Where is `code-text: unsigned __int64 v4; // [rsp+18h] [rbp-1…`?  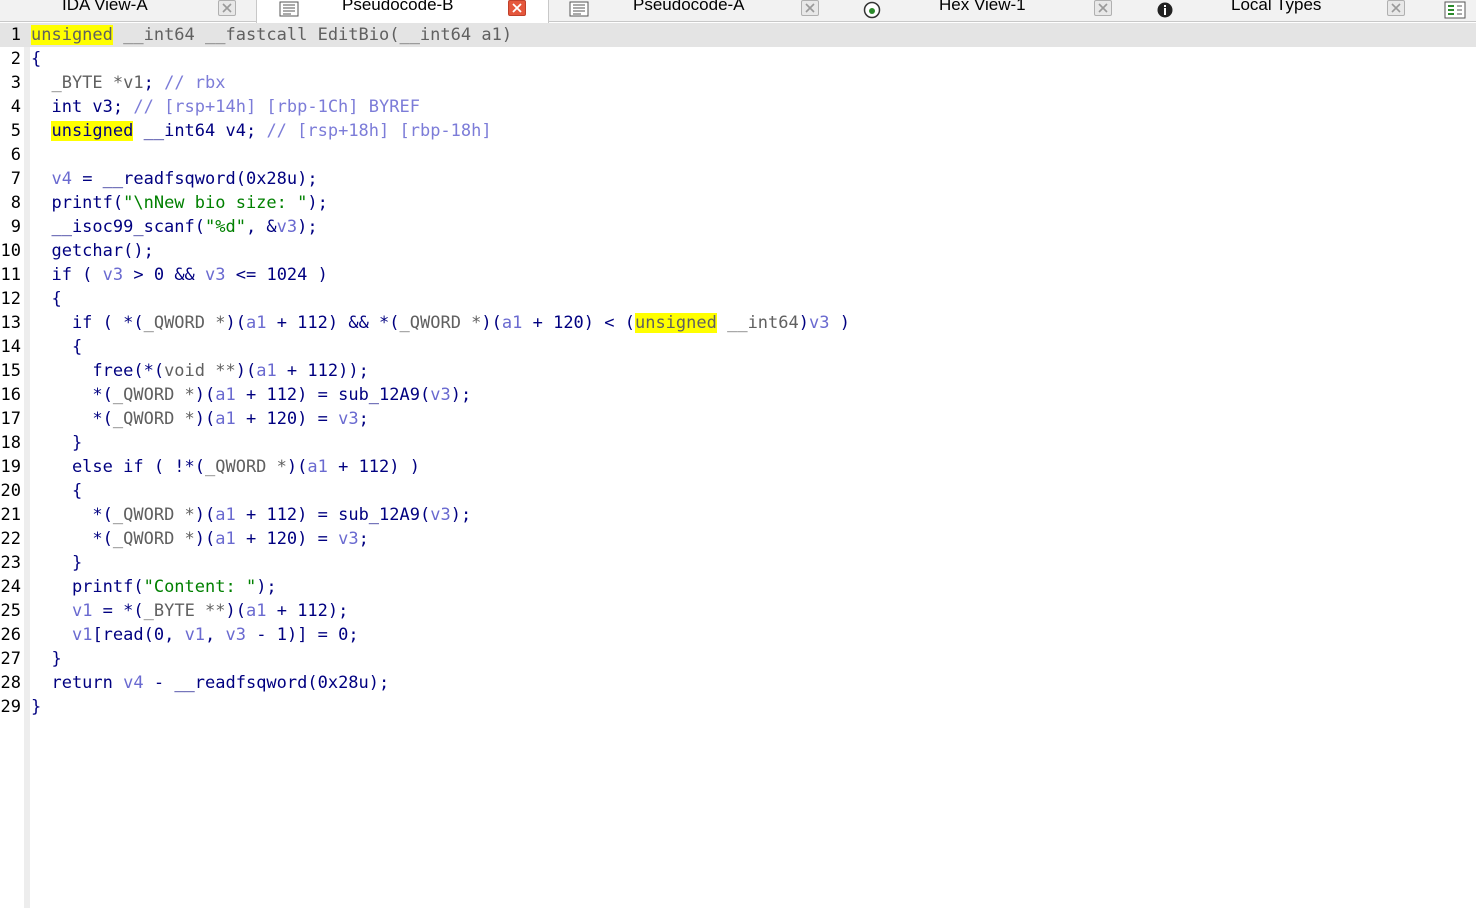 code-text: unsigned __int64 v4; // [rsp+18h] [rbp-1… is located at coordinates (261, 131).